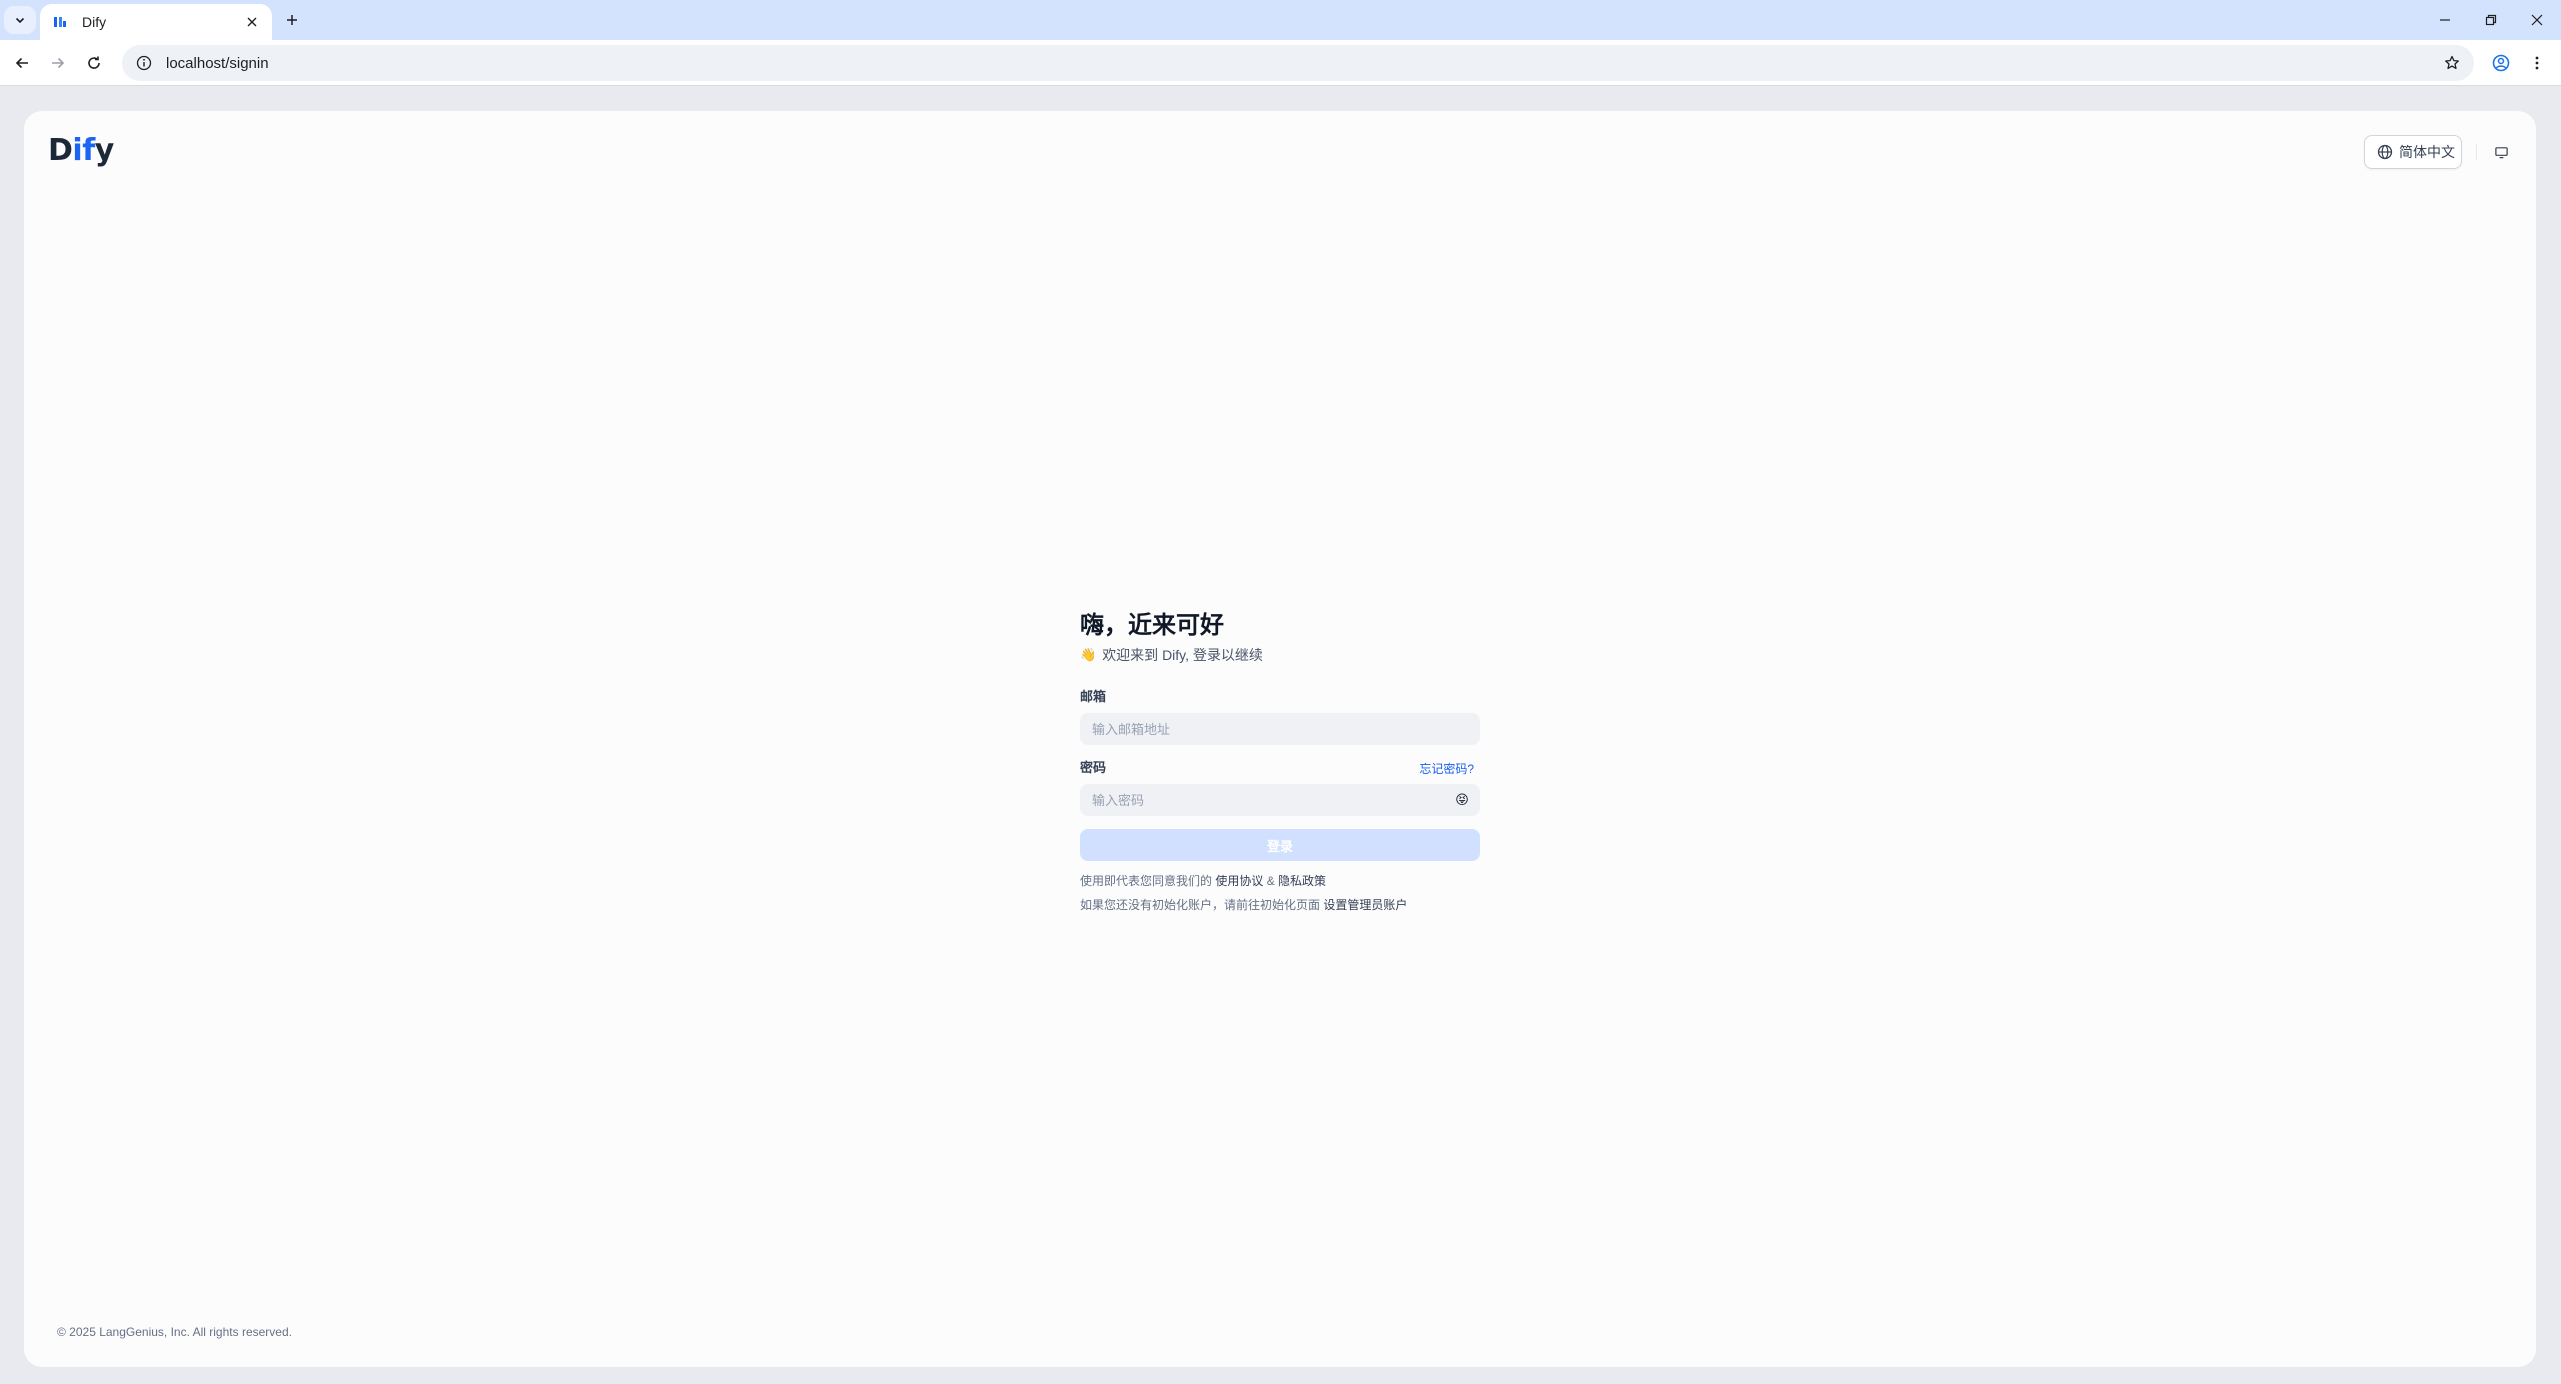  What do you see at coordinates (1203, 881) in the screenshot?
I see `terms-notice: 使用即代表您同意我们的 使用协议 & 隐私政策` at bounding box center [1203, 881].